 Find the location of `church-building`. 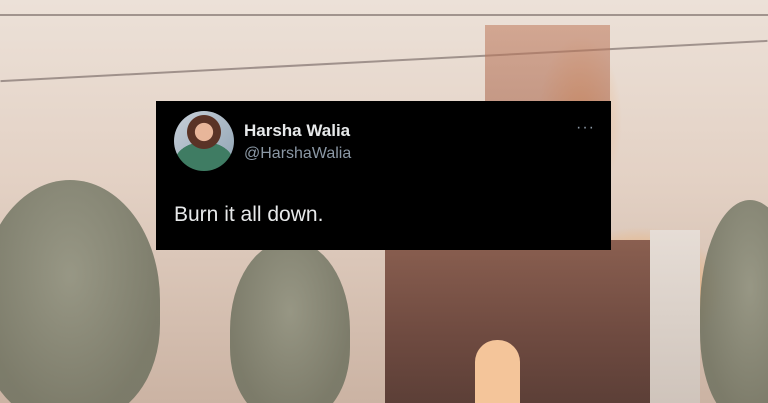

church-building is located at coordinates (525, 321).